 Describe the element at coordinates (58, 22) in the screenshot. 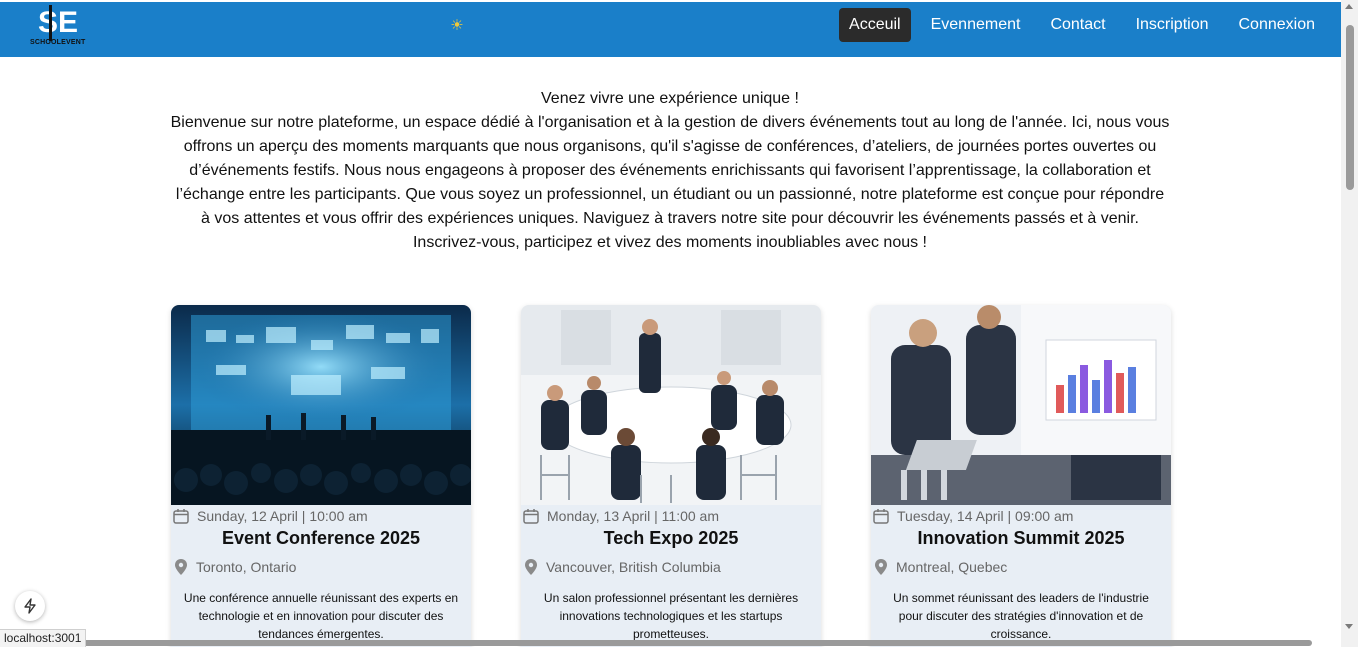

I see `logo-initials: SE` at that location.